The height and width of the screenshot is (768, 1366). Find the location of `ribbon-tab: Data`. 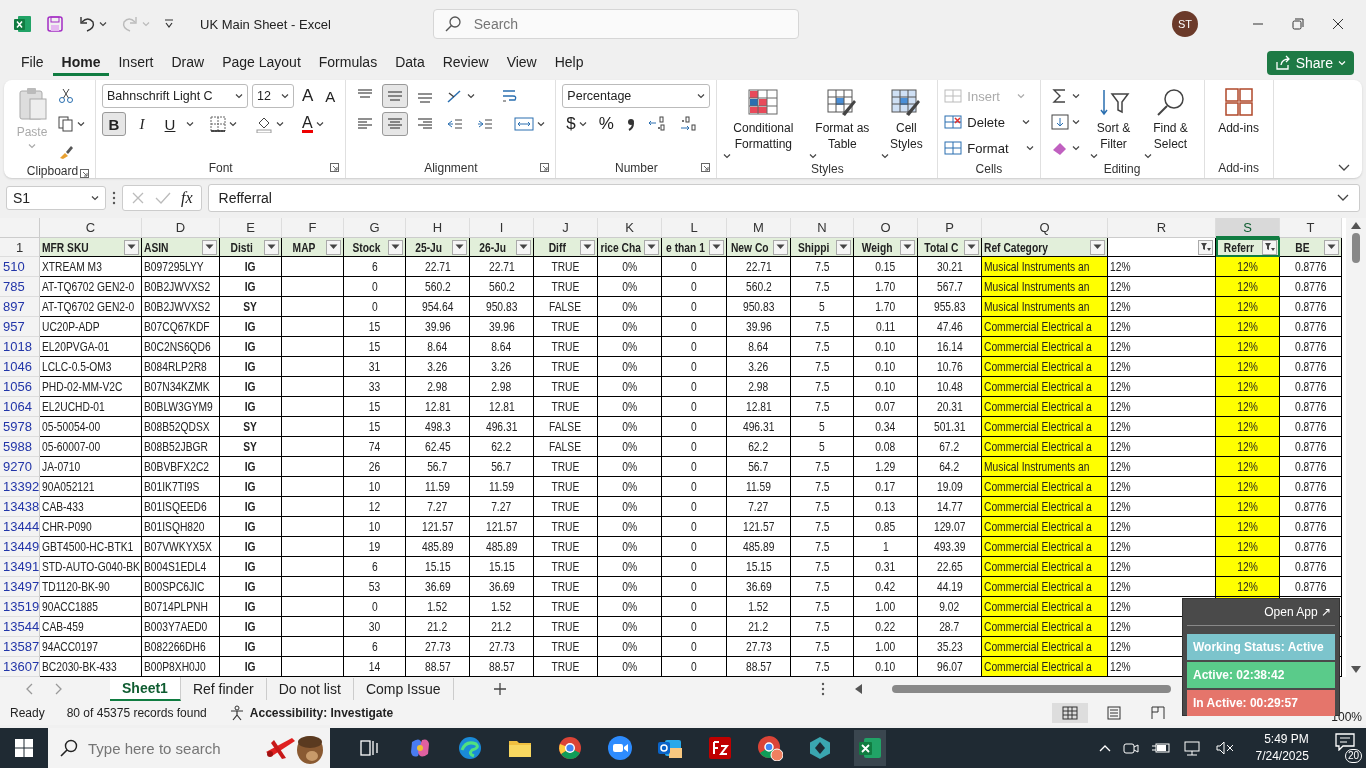

ribbon-tab: Data is located at coordinates (410, 63).